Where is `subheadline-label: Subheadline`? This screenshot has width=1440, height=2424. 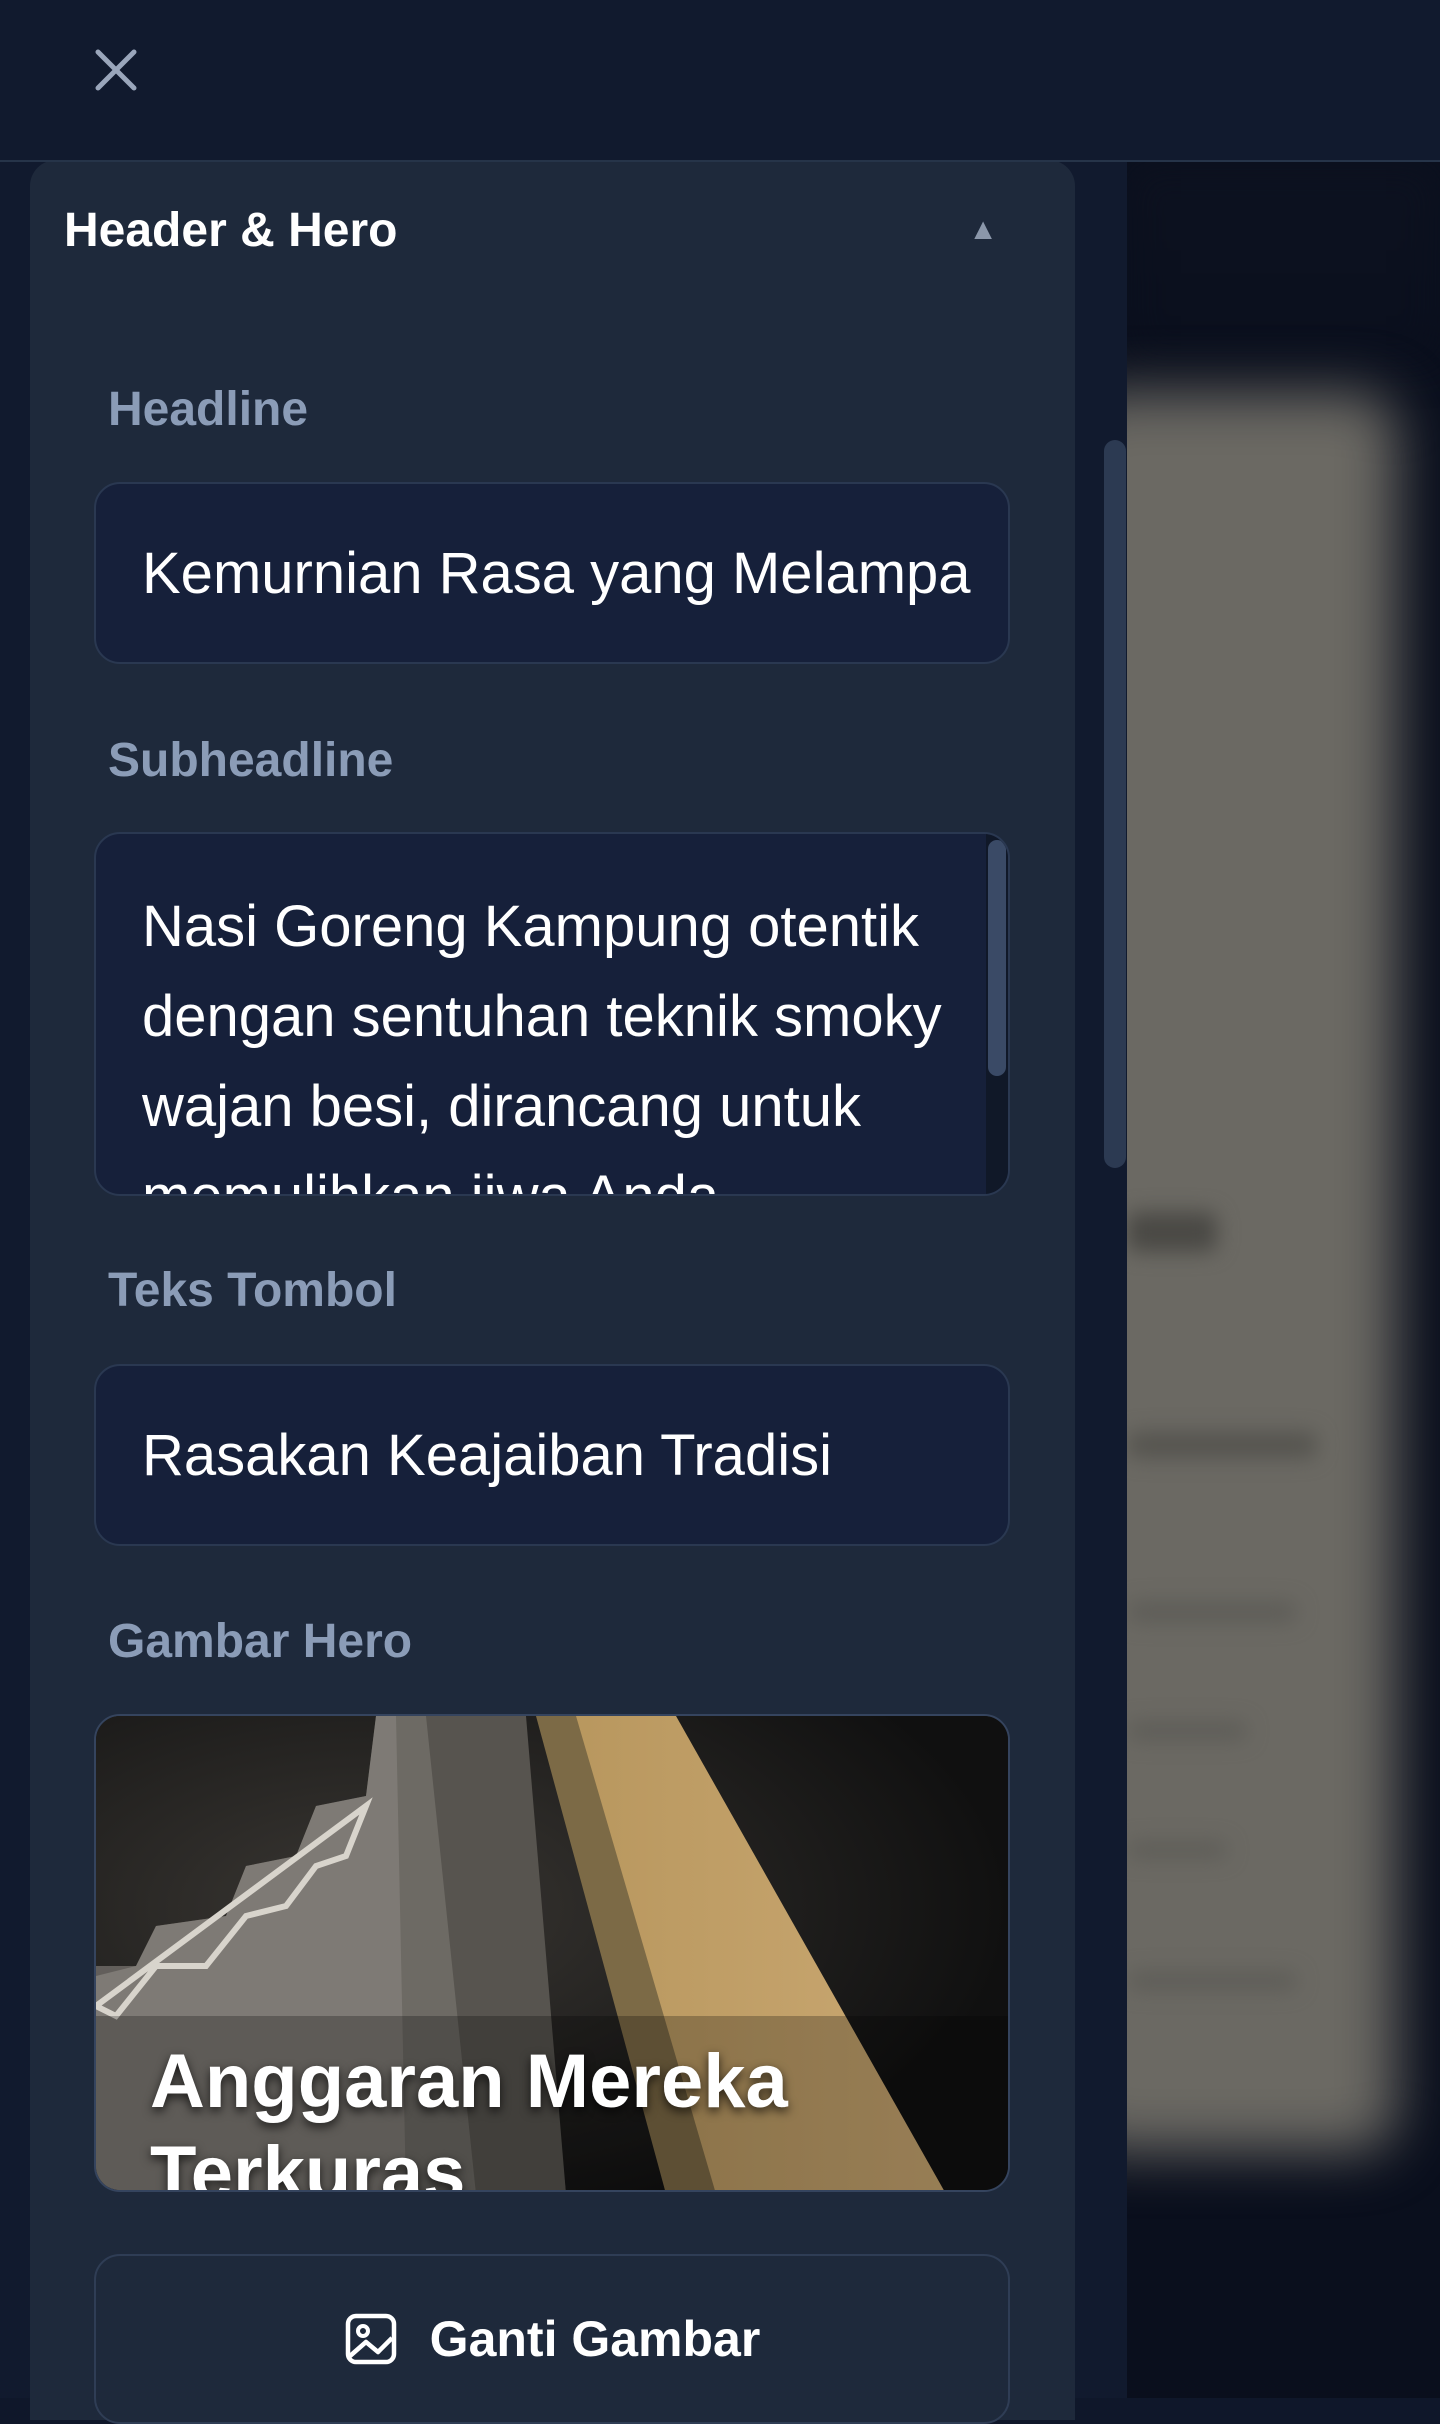
subheadline-label: Subheadline is located at coordinates (251, 760).